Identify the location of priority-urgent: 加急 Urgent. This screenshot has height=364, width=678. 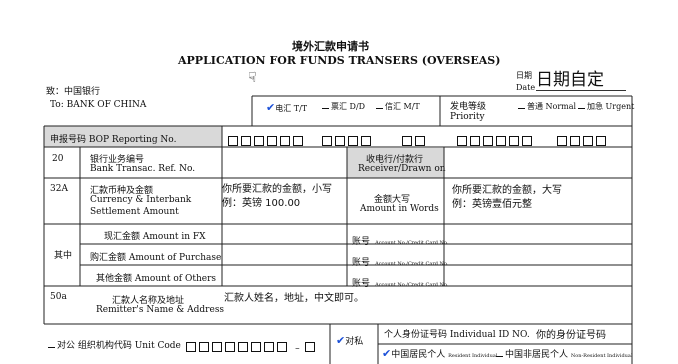
(606, 106).